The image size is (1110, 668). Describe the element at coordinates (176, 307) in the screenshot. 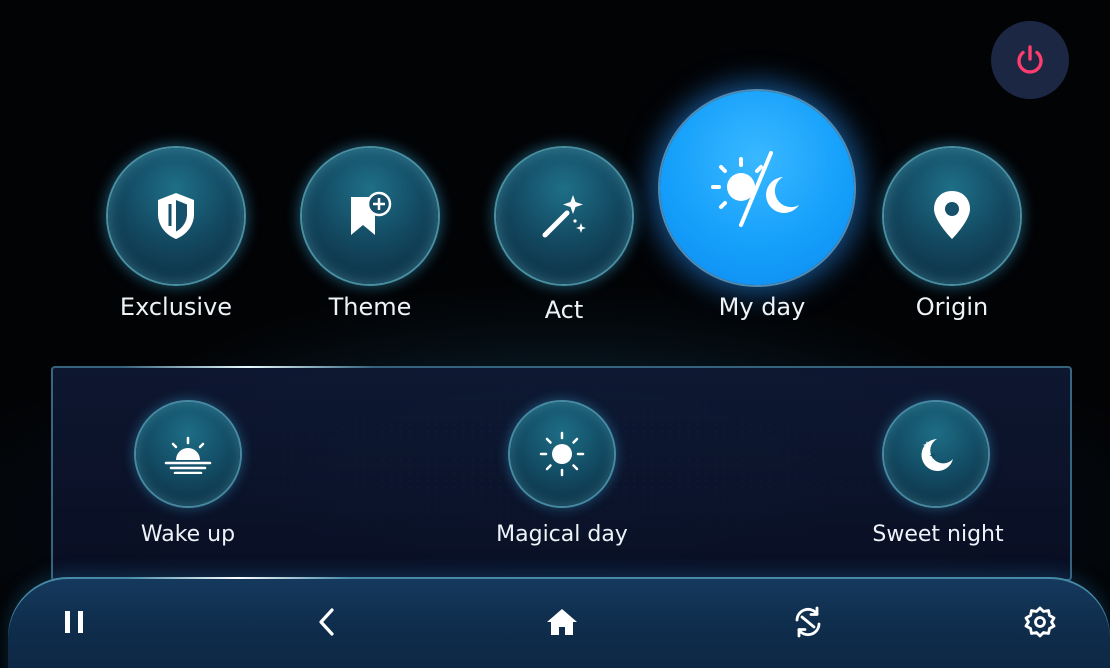

I see `mode-label: Exclusive` at that location.